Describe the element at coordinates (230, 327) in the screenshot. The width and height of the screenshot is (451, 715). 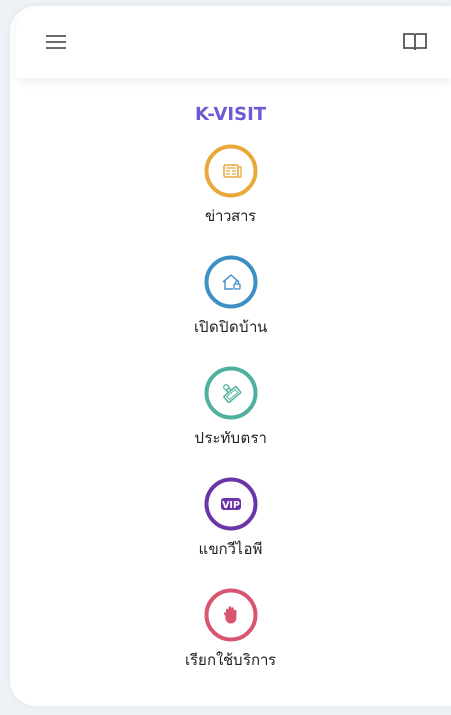
I see `menu-label: เปิดปิดบ้าน` at that location.